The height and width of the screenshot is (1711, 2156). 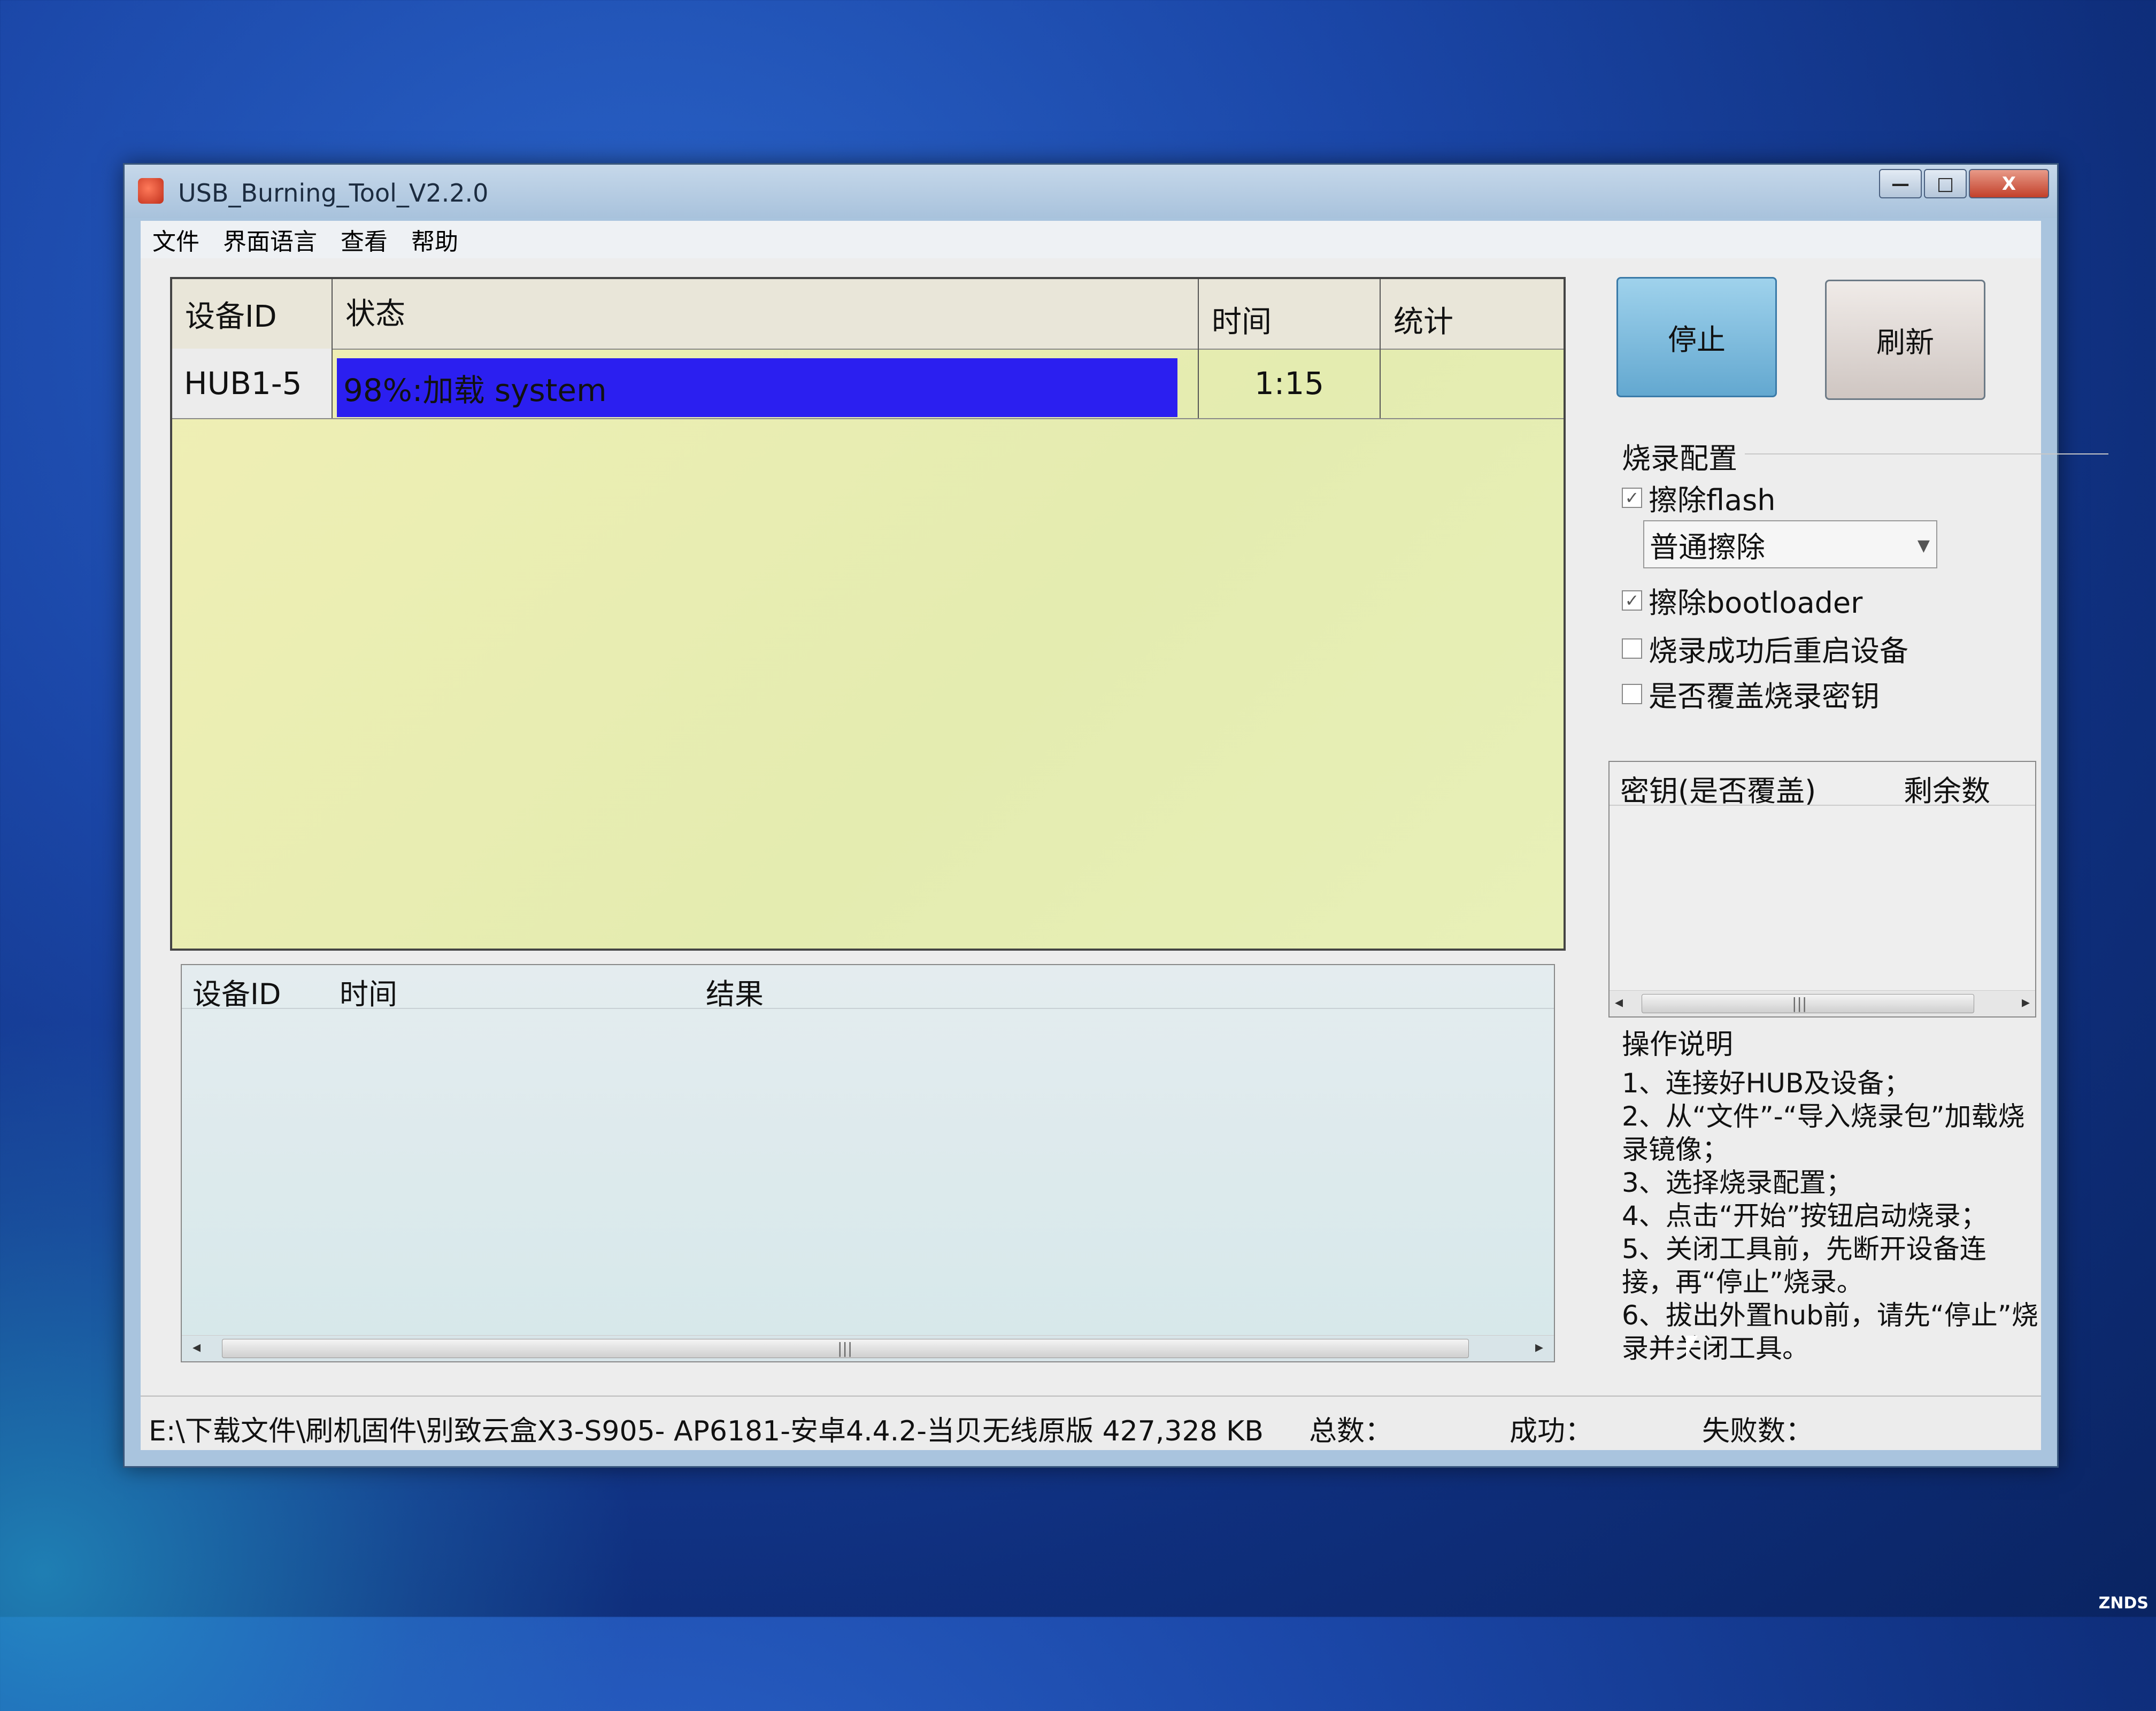 What do you see at coordinates (1551, 1431) in the screenshot?
I see `success-count-label: 成功：` at bounding box center [1551, 1431].